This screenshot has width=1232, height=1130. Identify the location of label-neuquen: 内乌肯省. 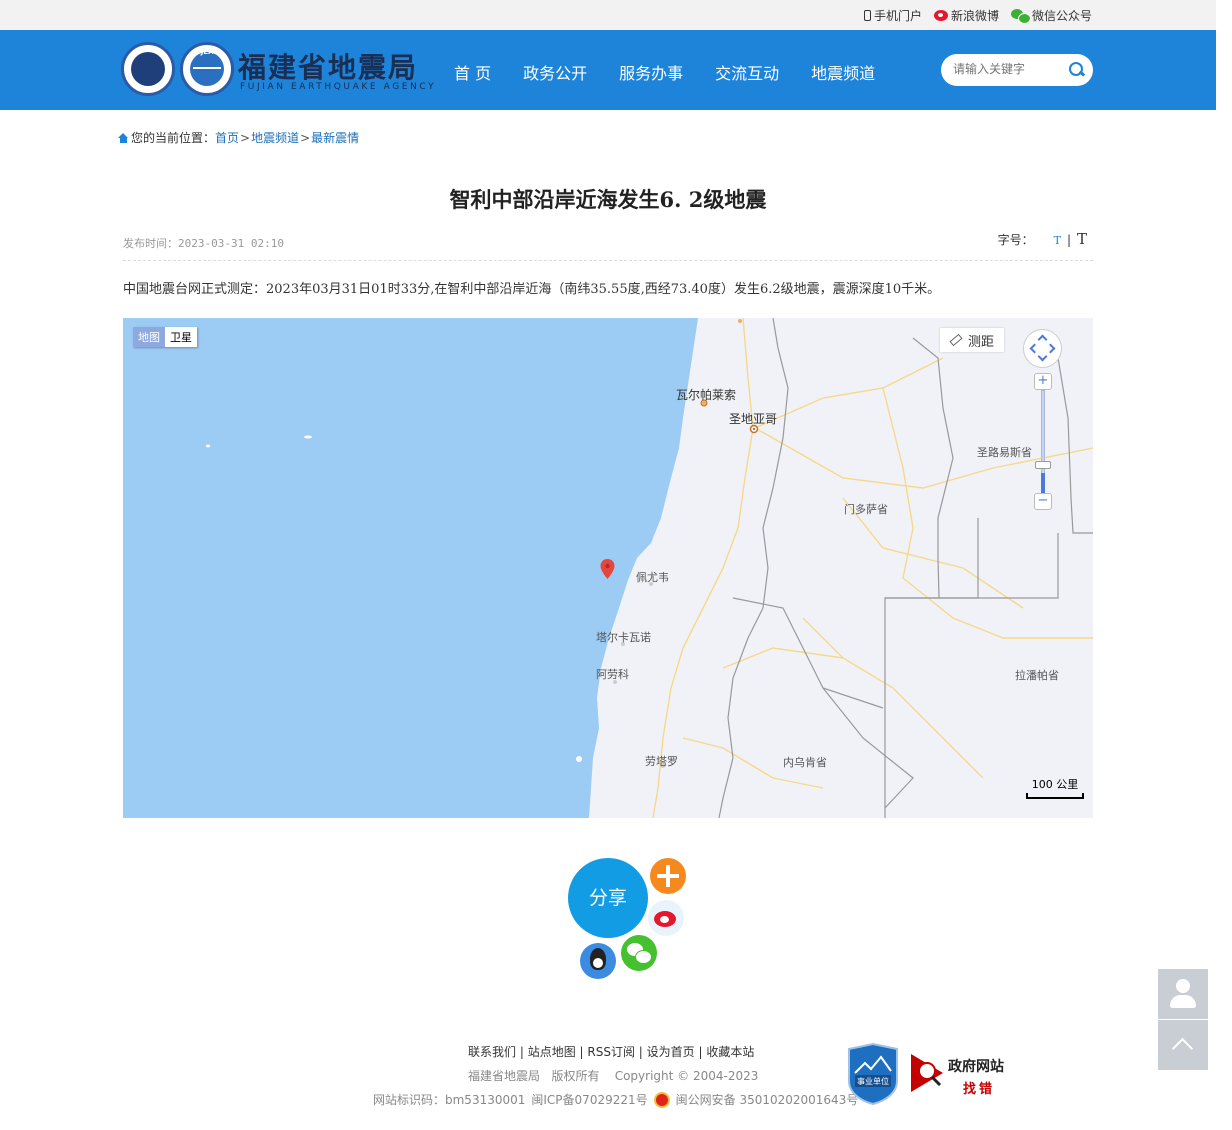
(805, 762).